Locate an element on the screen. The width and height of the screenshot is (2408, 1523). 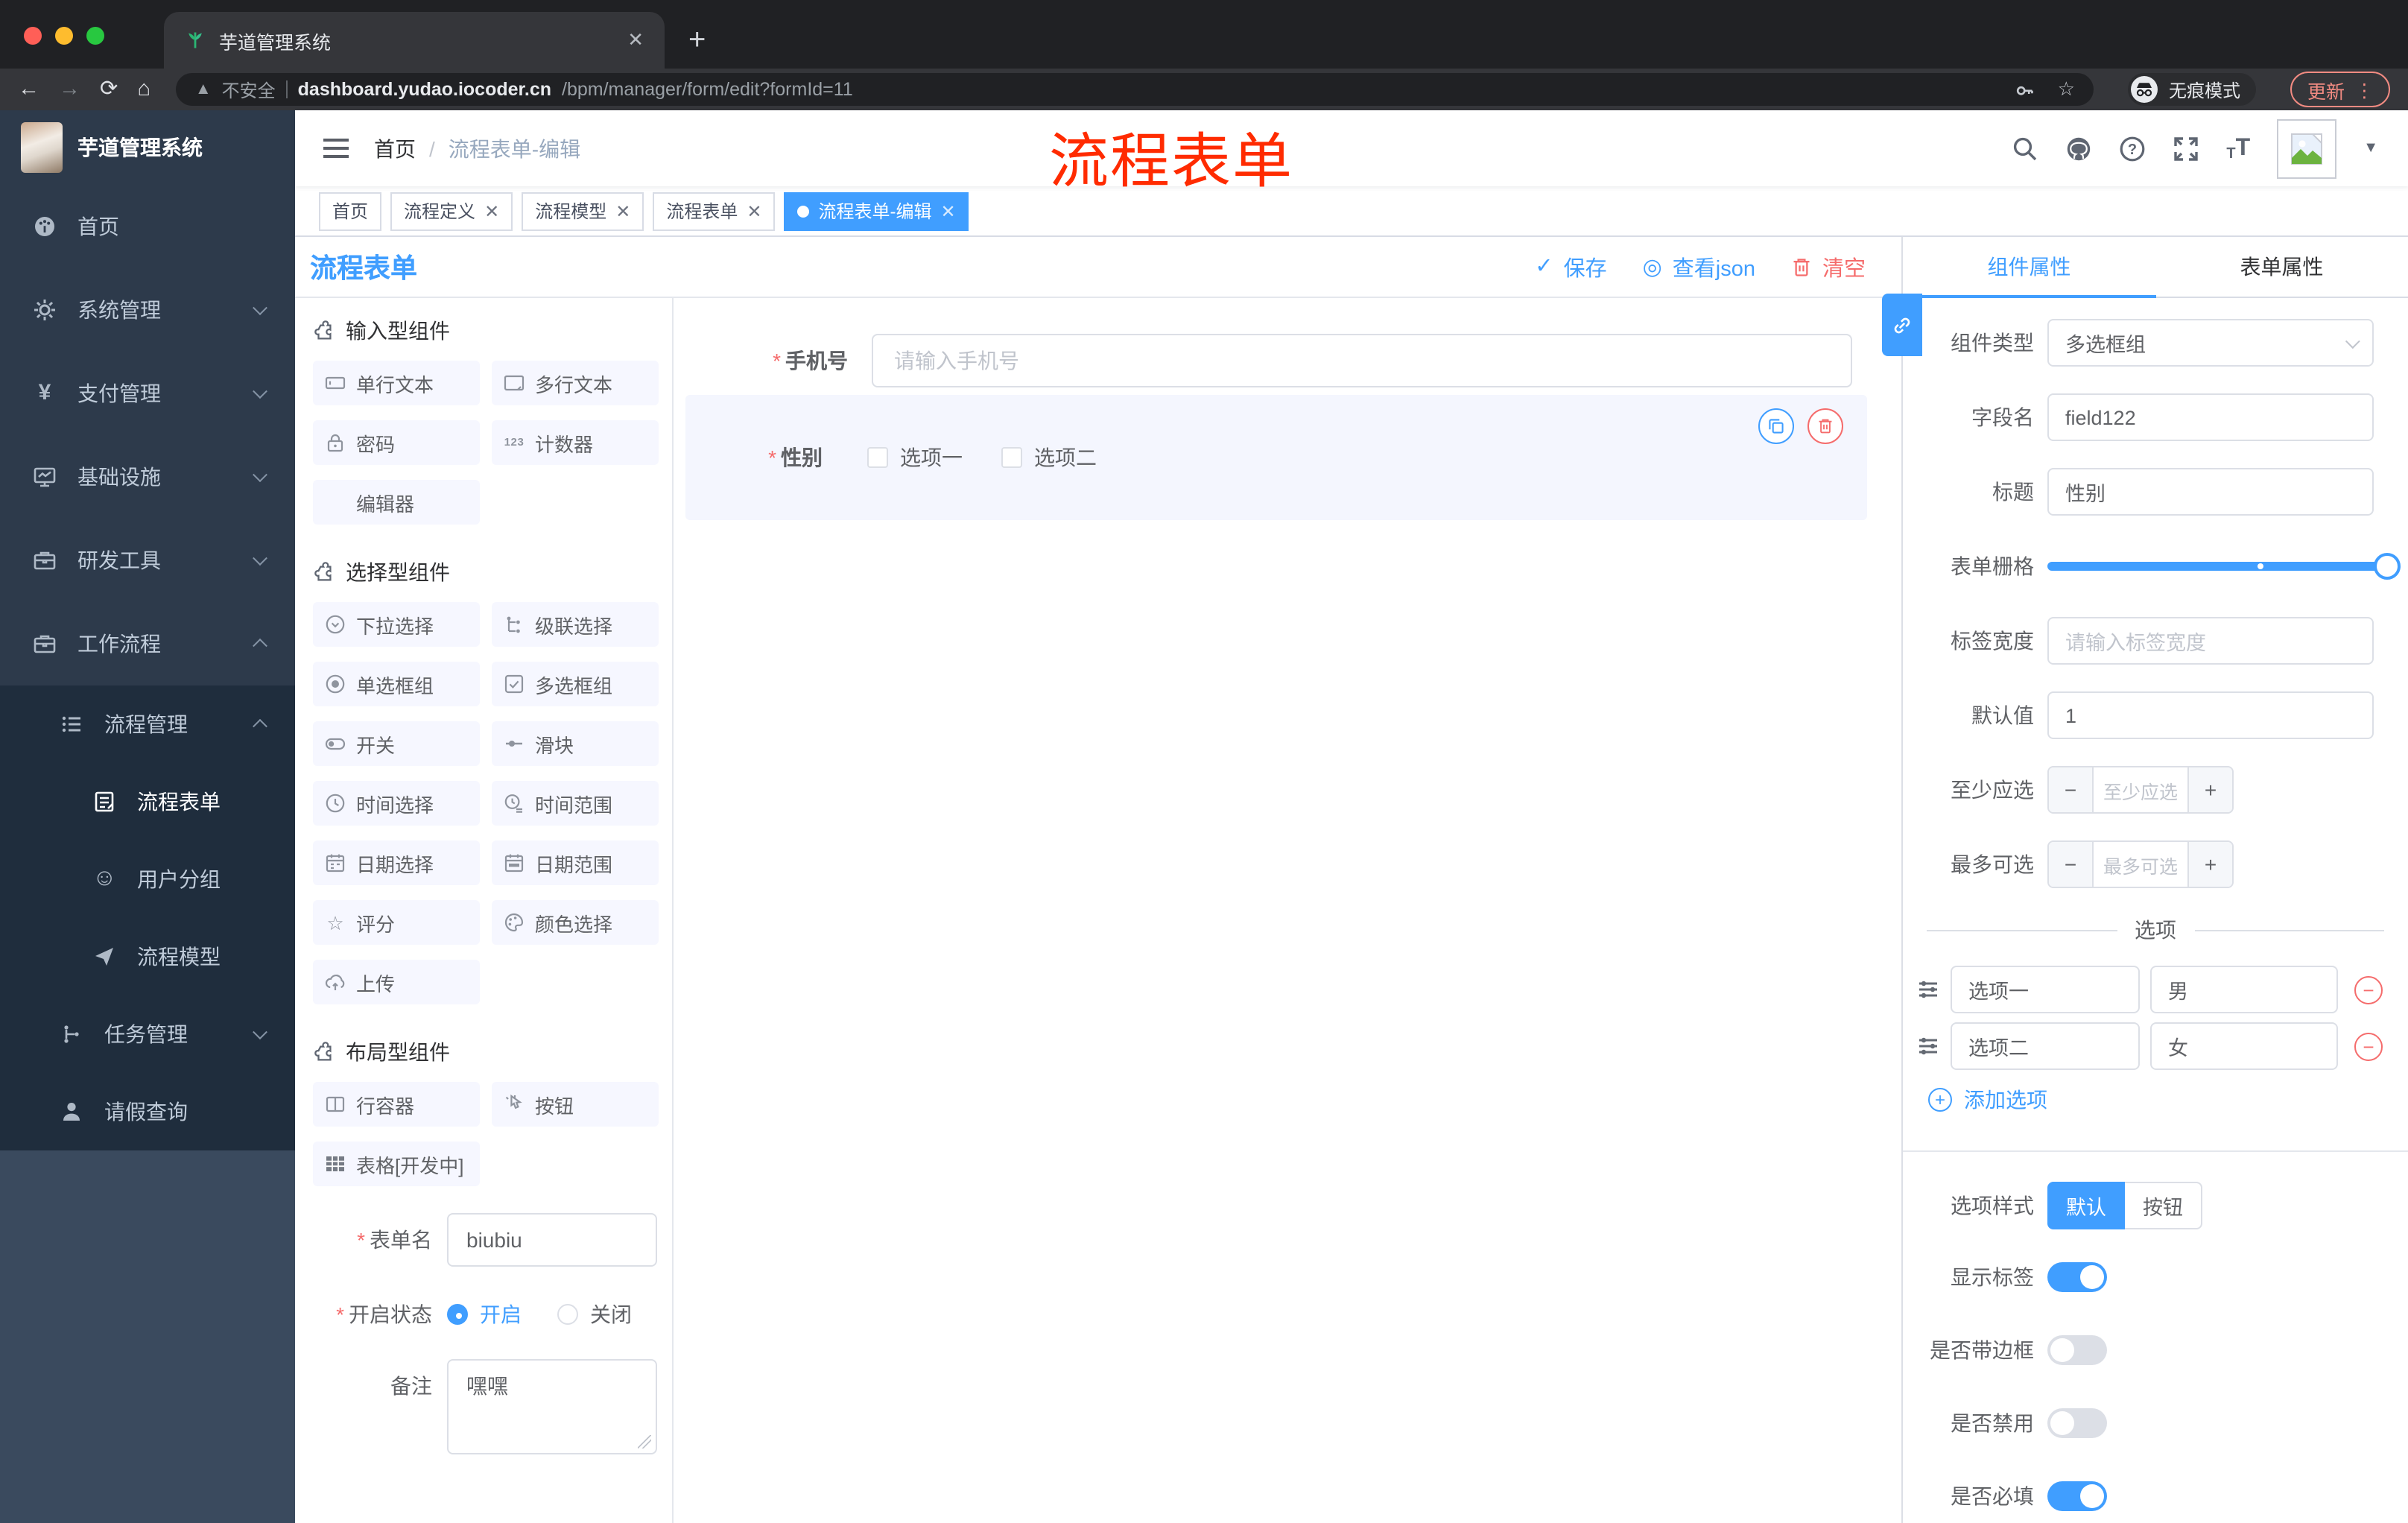
component-time-picker: 时间选择 is located at coordinates (396, 804).